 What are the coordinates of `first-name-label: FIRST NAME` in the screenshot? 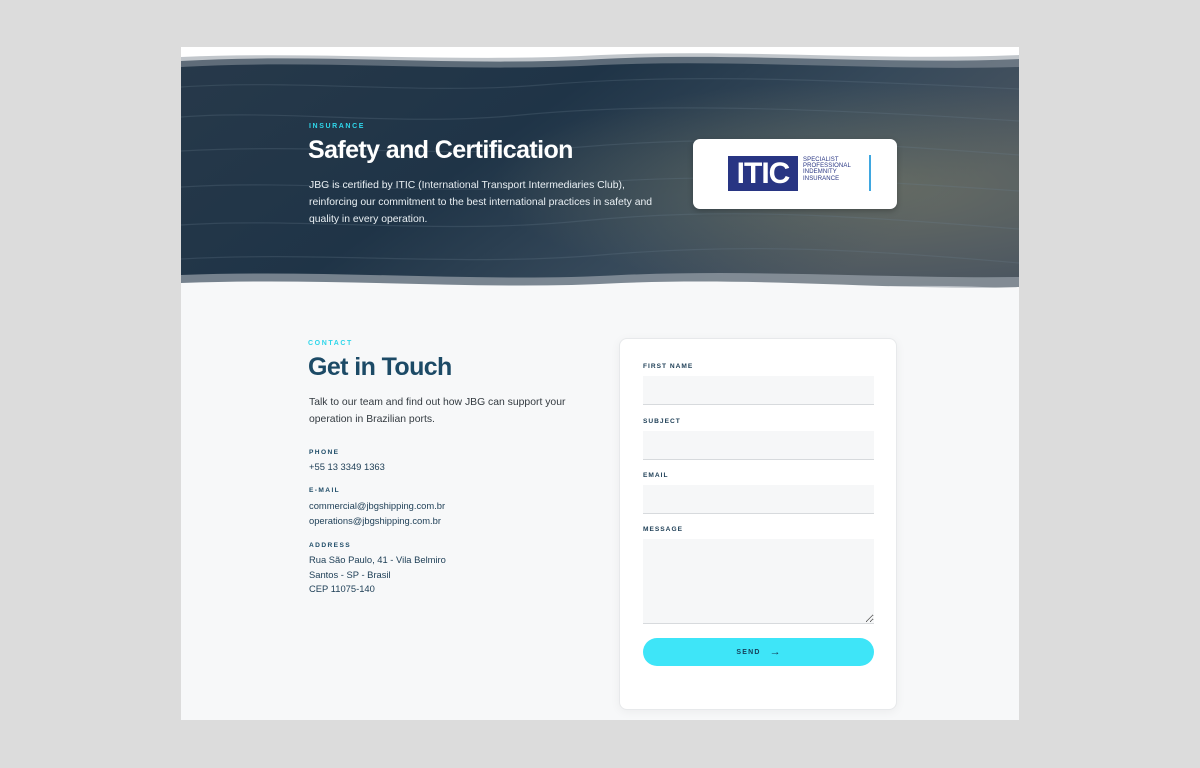 It's located at (668, 366).